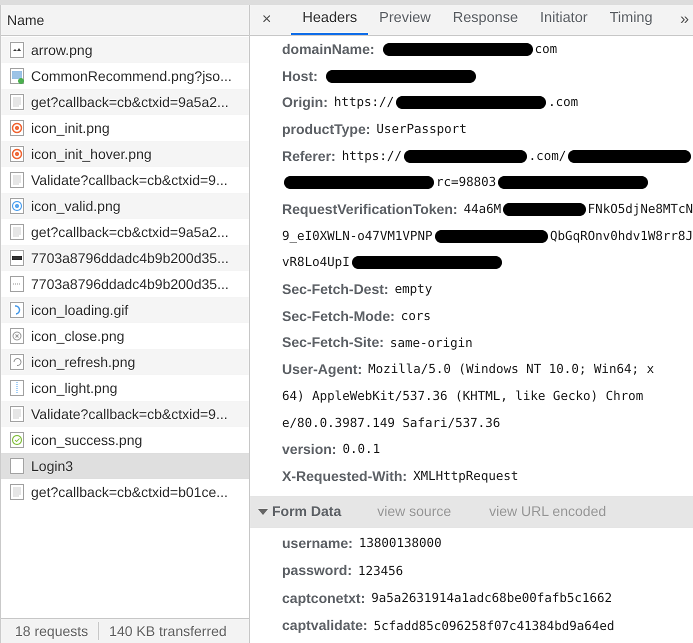  What do you see at coordinates (547, 155) in the screenshot?
I see `header-value: .com/` at bounding box center [547, 155].